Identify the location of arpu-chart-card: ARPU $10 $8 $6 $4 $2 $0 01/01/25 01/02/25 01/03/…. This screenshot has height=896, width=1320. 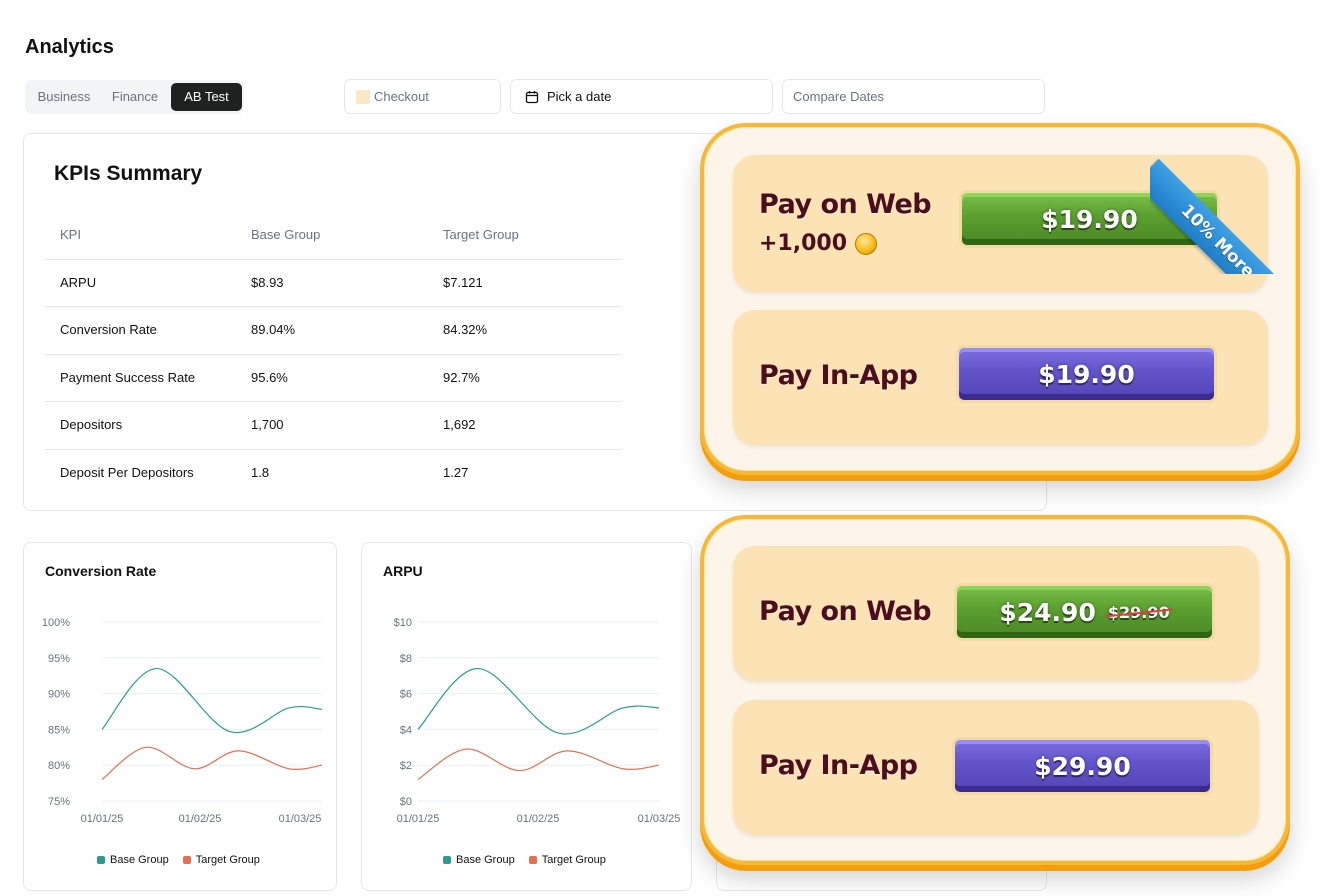
(526, 716).